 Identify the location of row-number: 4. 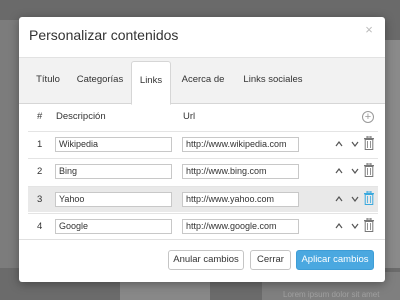
(40, 226).